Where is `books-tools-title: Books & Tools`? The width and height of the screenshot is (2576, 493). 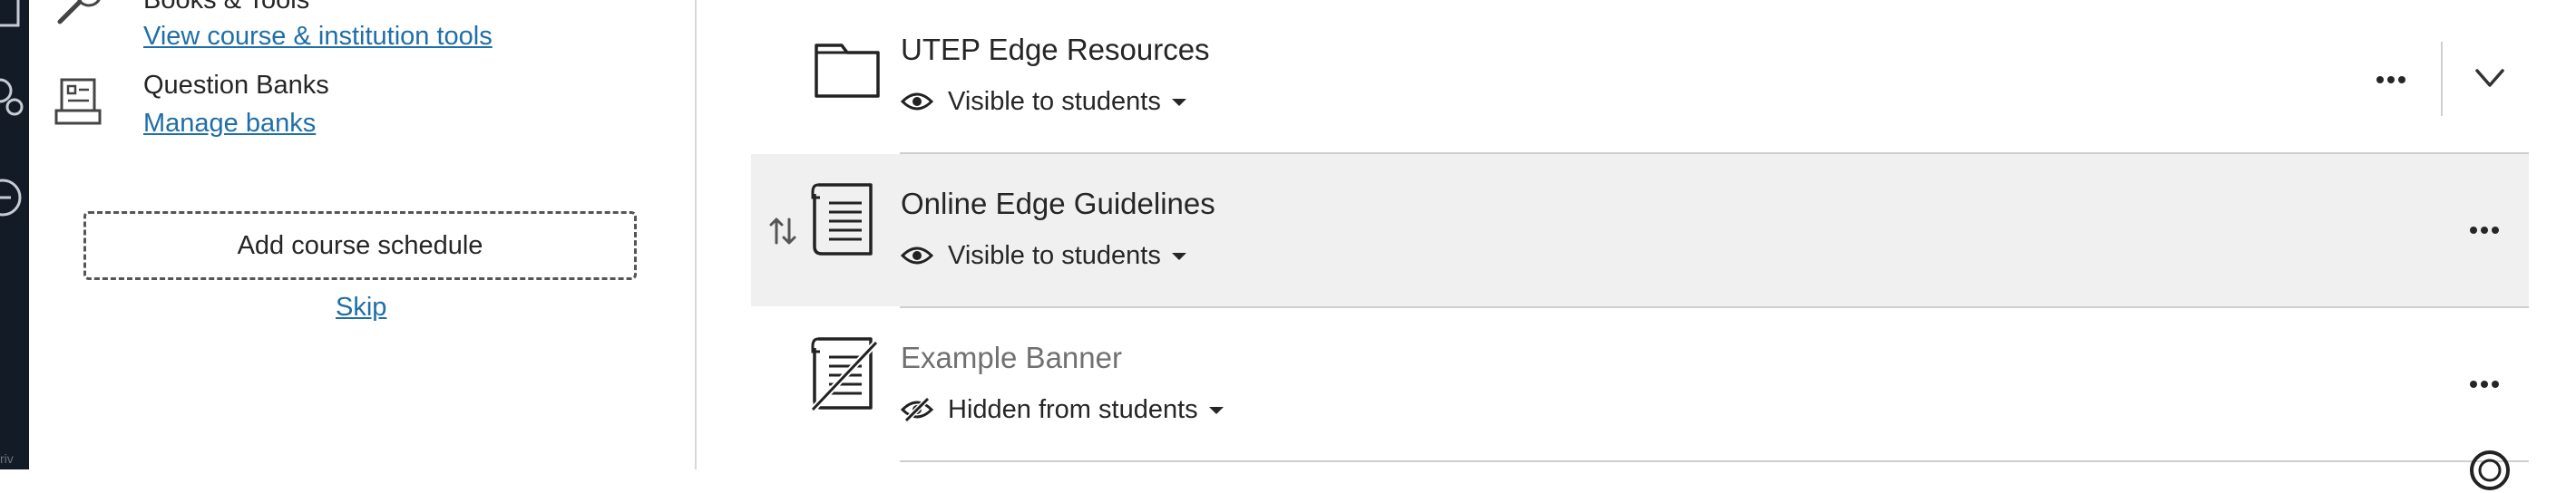
books-tools-title: Books & Tools is located at coordinates (226, 7).